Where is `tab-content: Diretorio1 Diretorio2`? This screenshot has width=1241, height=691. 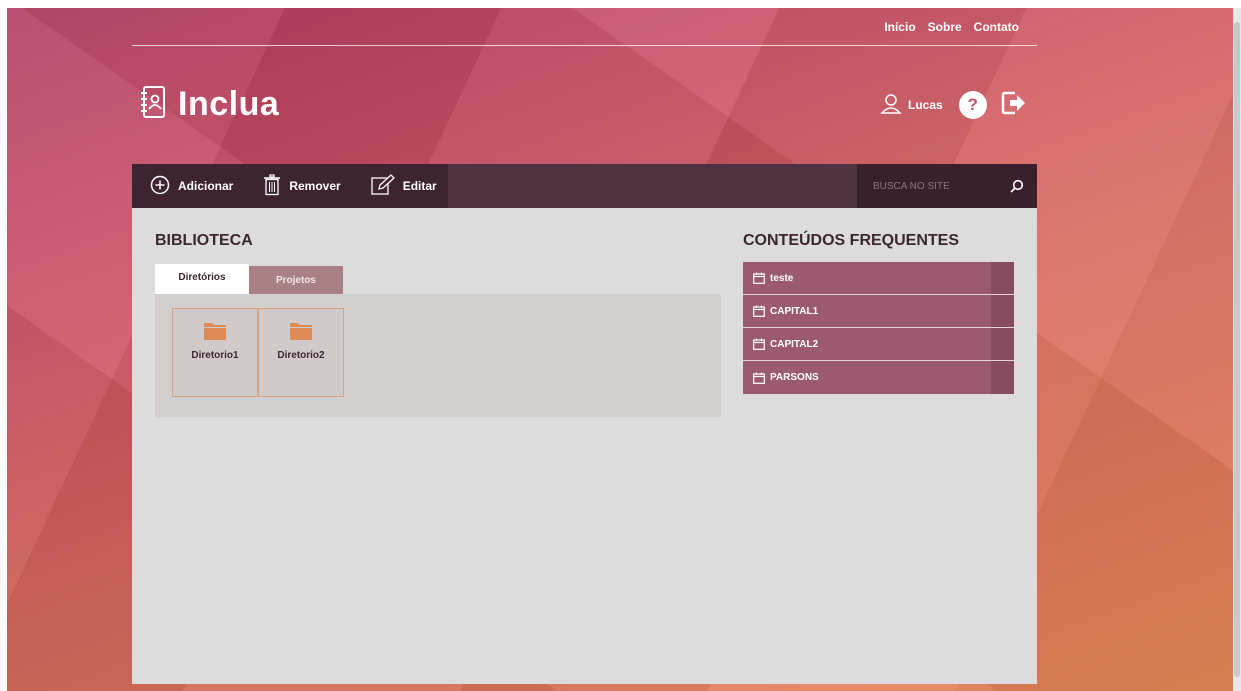
tab-content: Diretorio1 Diretorio2 is located at coordinates (438, 355).